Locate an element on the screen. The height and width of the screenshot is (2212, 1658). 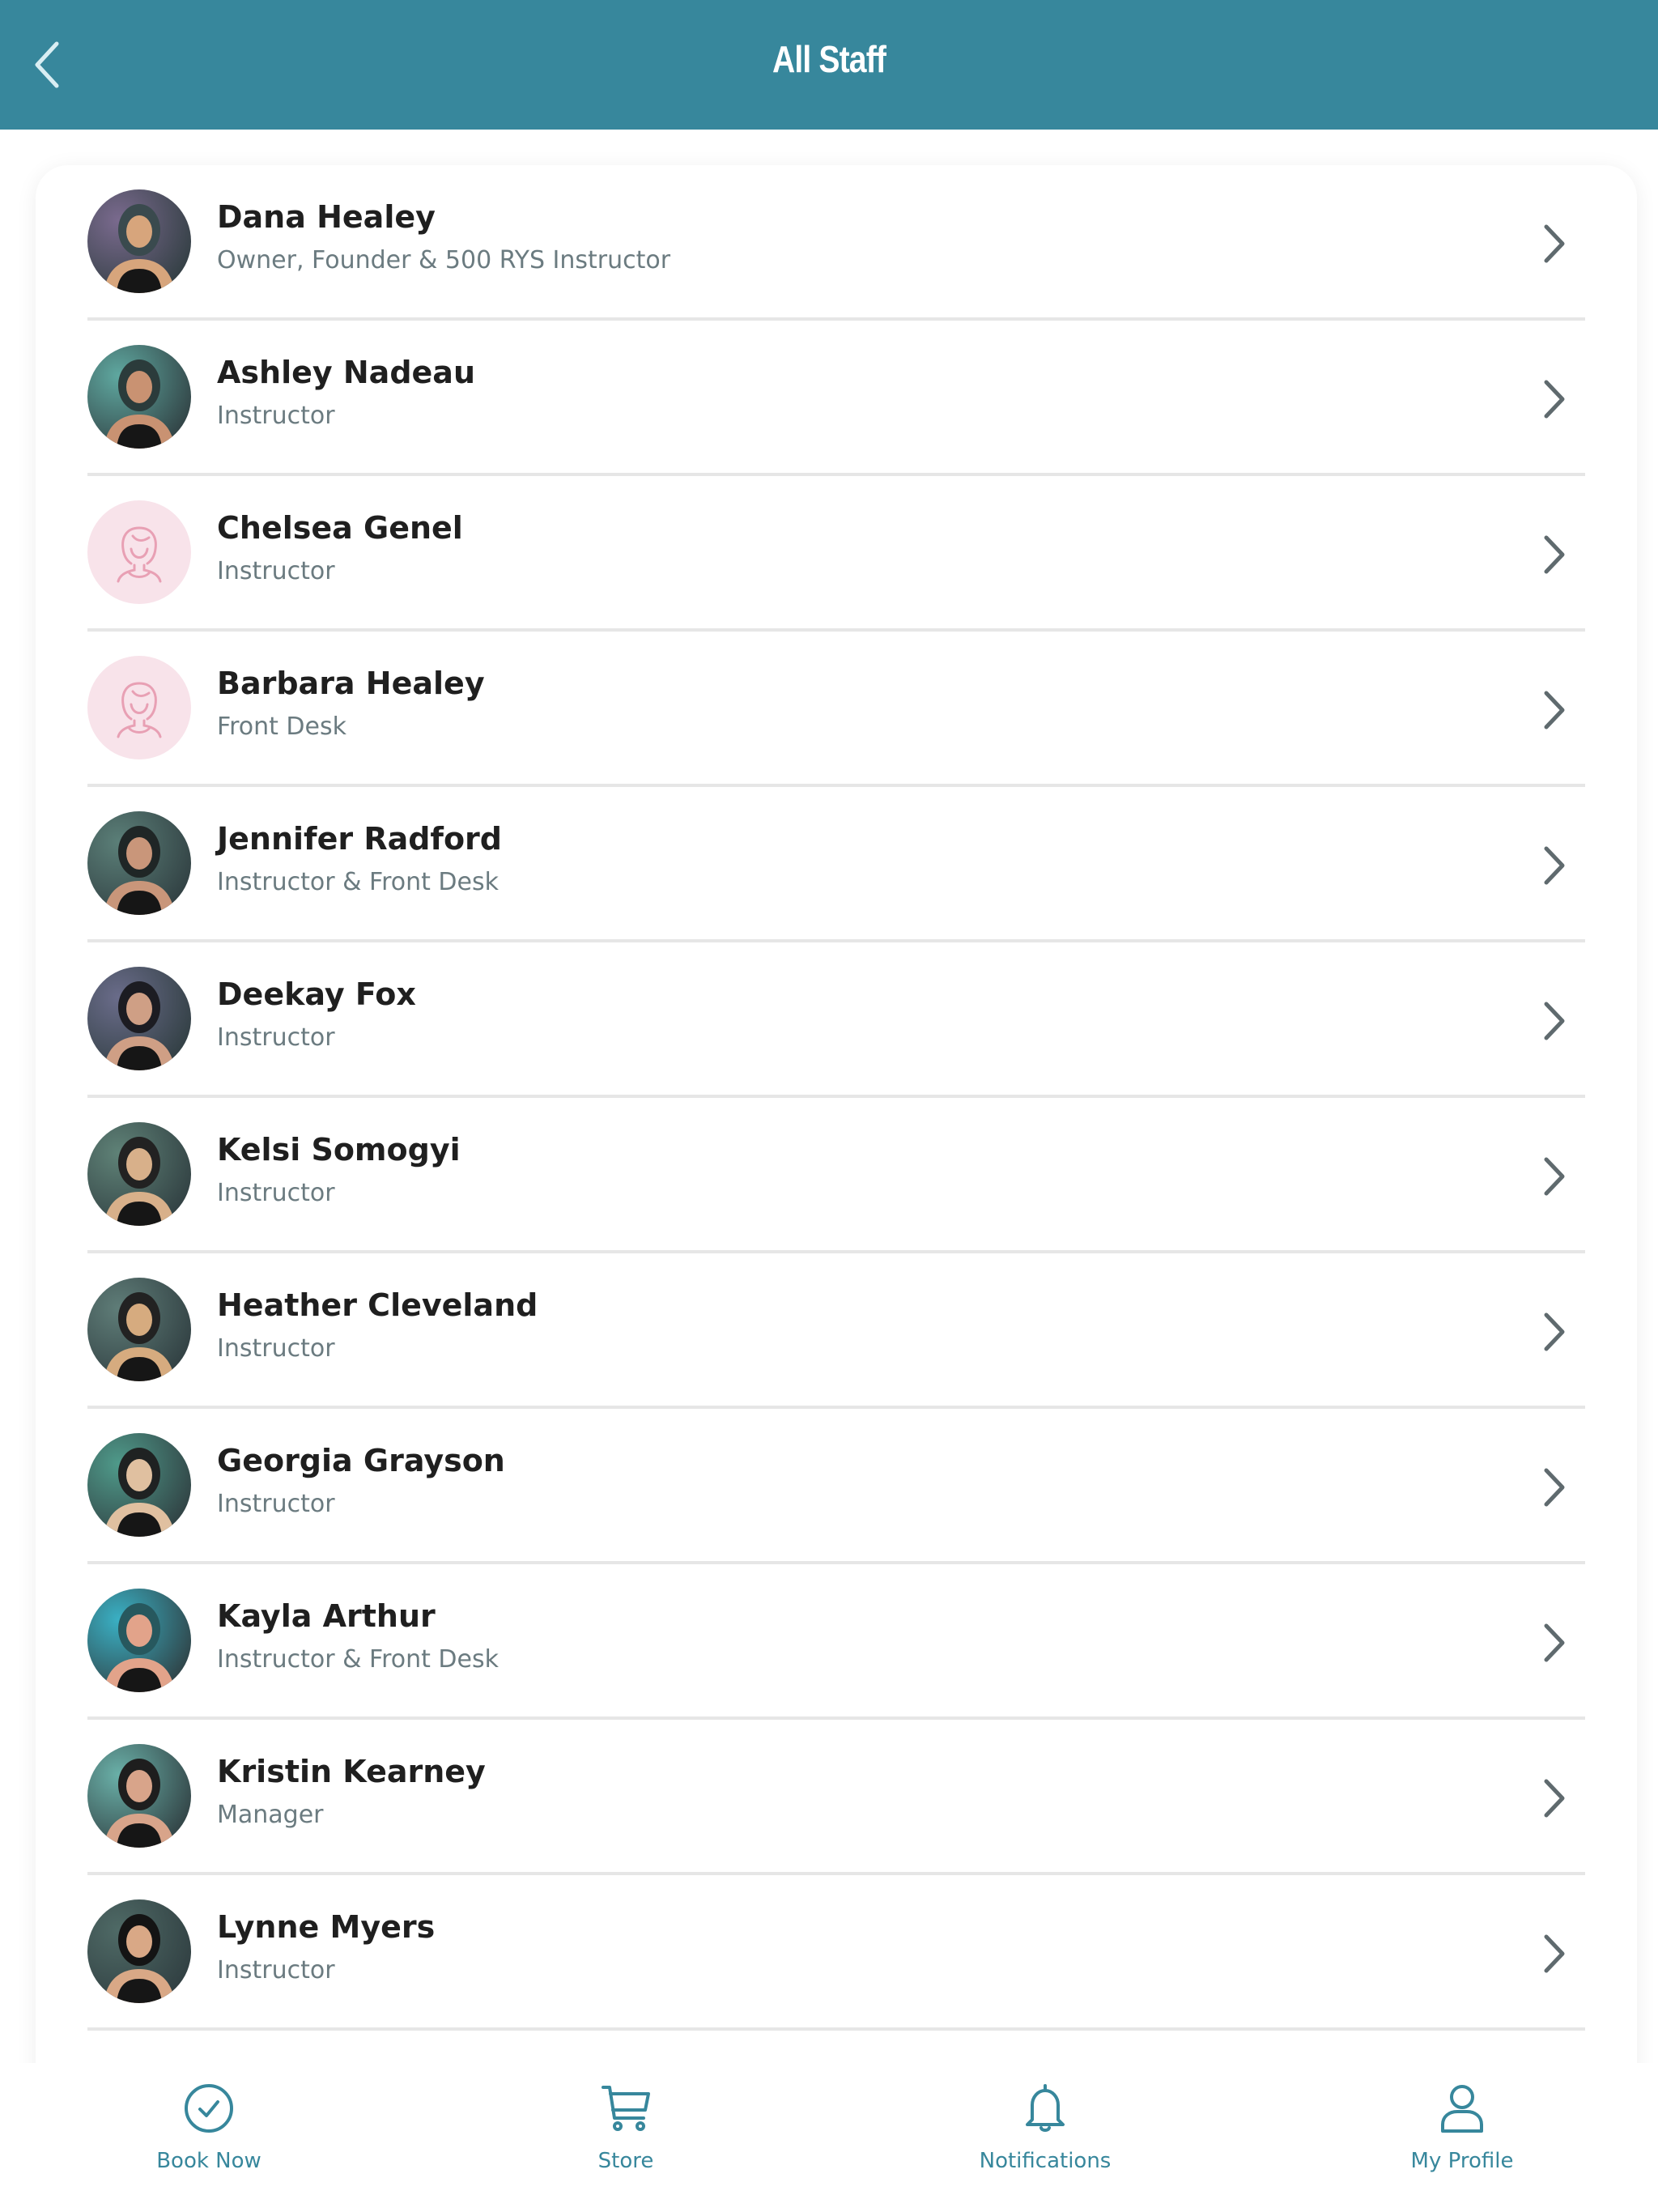
tab-notifications: Notifications is located at coordinates (1045, 2137).